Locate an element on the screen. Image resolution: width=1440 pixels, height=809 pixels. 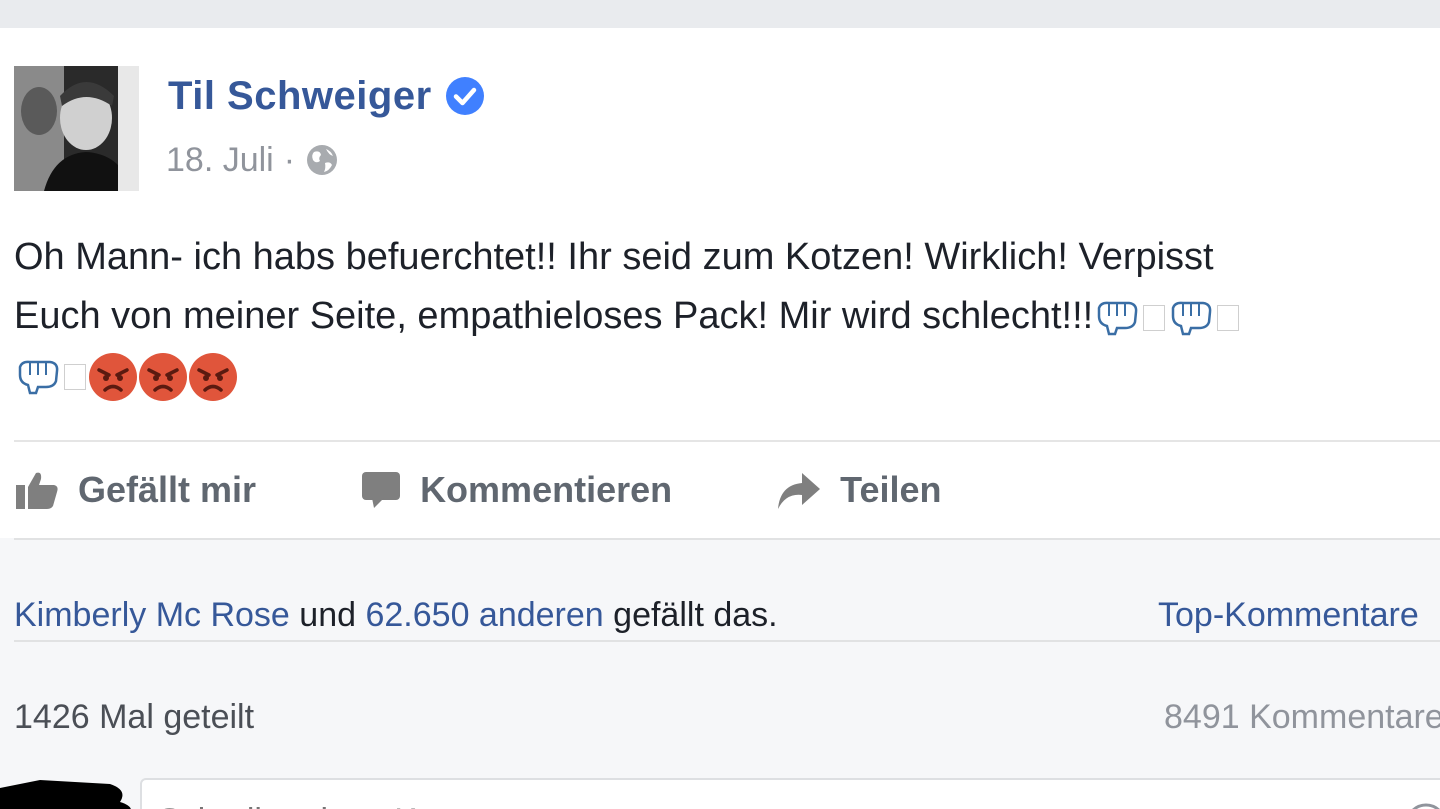
comment-button: Kommentieren is located at coordinates (516, 490).